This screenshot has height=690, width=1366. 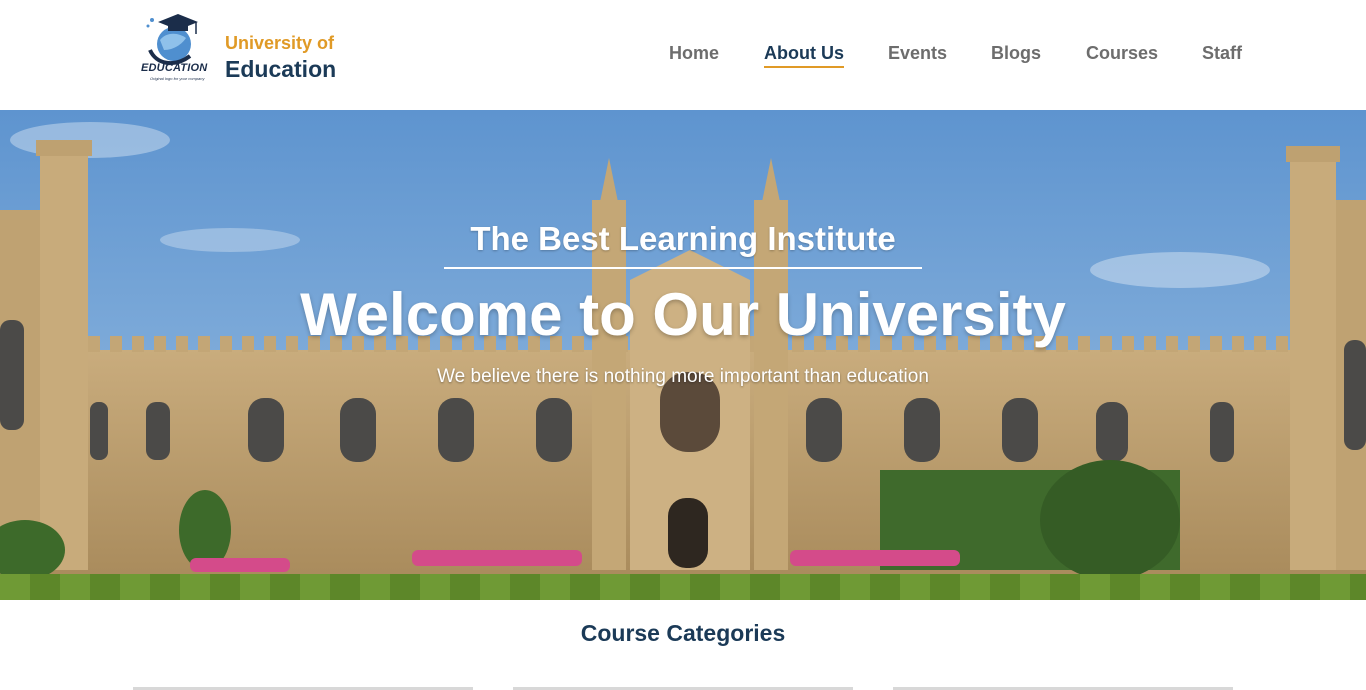 What do you see at coordinates (1016, 53) in the screenshot?
I see `nav-blogs: Blogs` at bounding box center [1016, 53].